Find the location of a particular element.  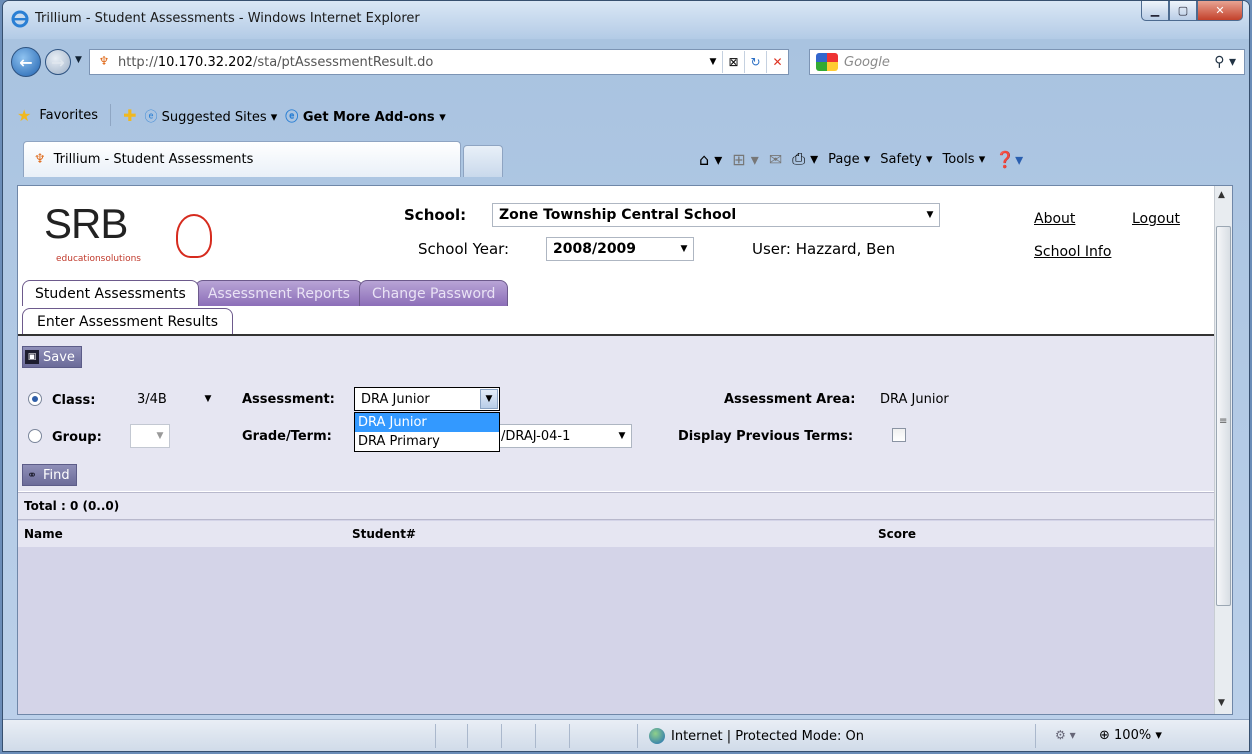

scroll-grip-icon: ≡ is located at coordinates (1223, 421).